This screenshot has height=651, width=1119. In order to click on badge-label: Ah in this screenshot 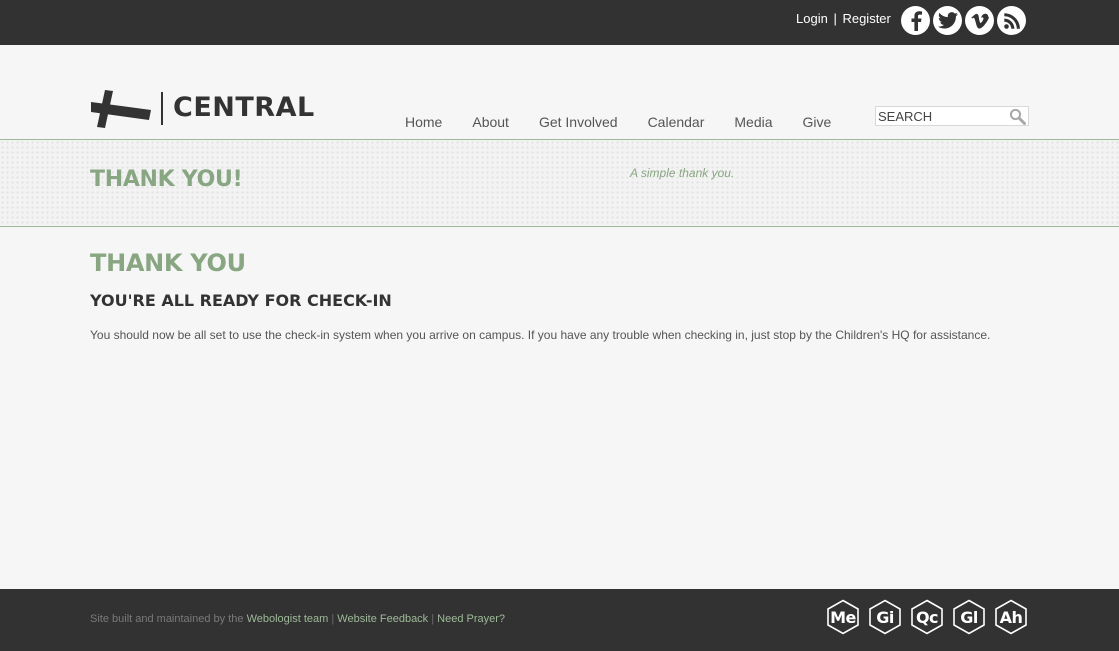, I will do `click(1011, 617)`.